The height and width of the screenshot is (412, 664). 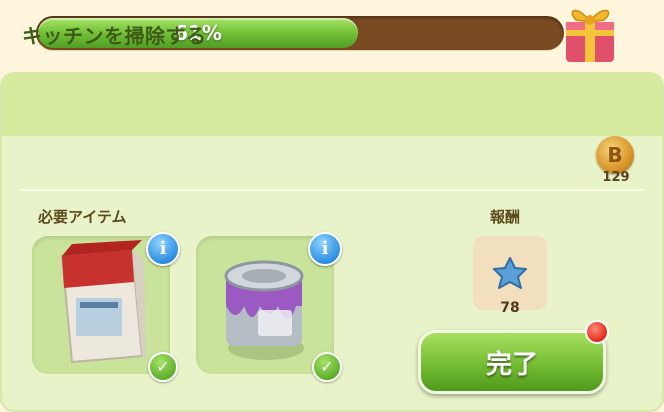 What do you see at coordinates (597, 332) in the screenshot?
I see `notification-dot` at bounding box center [597, 332].